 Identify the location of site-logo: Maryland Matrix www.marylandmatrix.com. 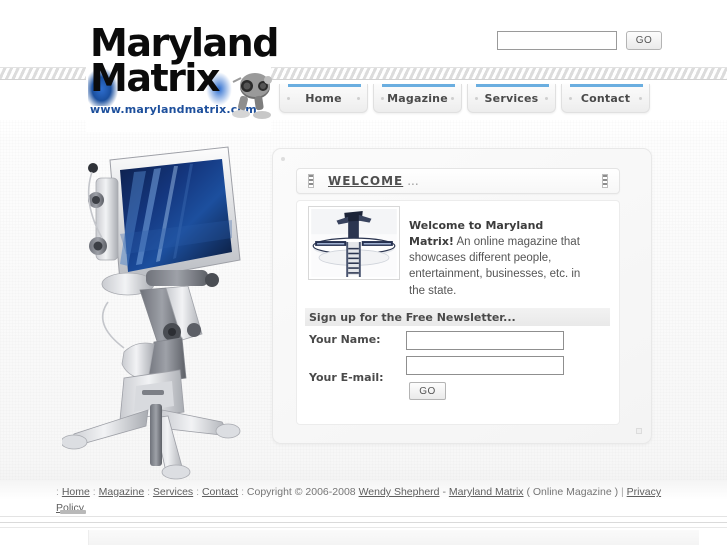
(182, 78).